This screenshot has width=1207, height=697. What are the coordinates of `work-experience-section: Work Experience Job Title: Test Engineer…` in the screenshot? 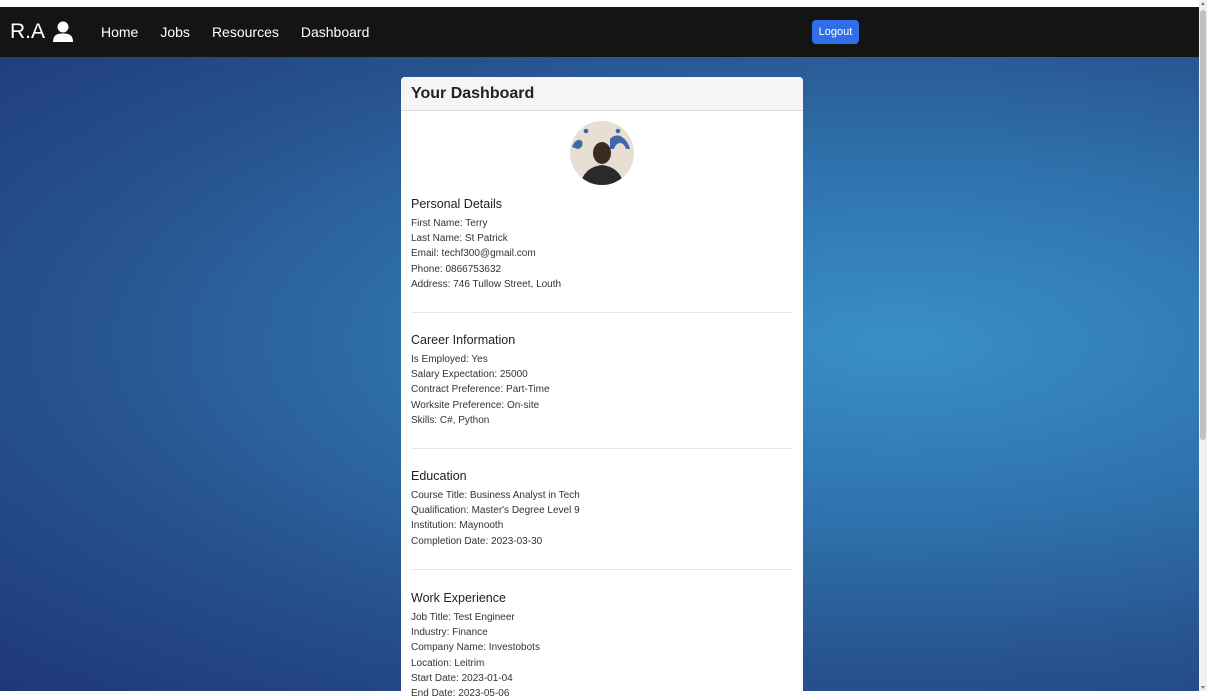 It's located at (601, 644).